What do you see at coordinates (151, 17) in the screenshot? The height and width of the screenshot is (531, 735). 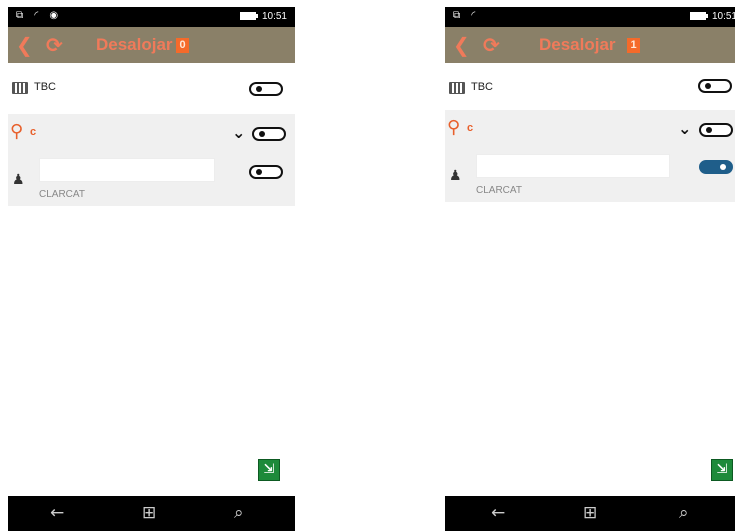 I see `status-bar: ⧉ ◜ ◉ 10:51` at bounding box center [151, 17].